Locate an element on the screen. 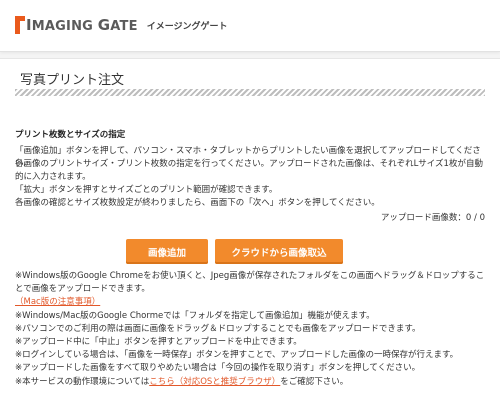 The height and width of the screenshot is (418, 500). cloud-import-button: クラウドから画像取込 is located at coordinates (279, 251).